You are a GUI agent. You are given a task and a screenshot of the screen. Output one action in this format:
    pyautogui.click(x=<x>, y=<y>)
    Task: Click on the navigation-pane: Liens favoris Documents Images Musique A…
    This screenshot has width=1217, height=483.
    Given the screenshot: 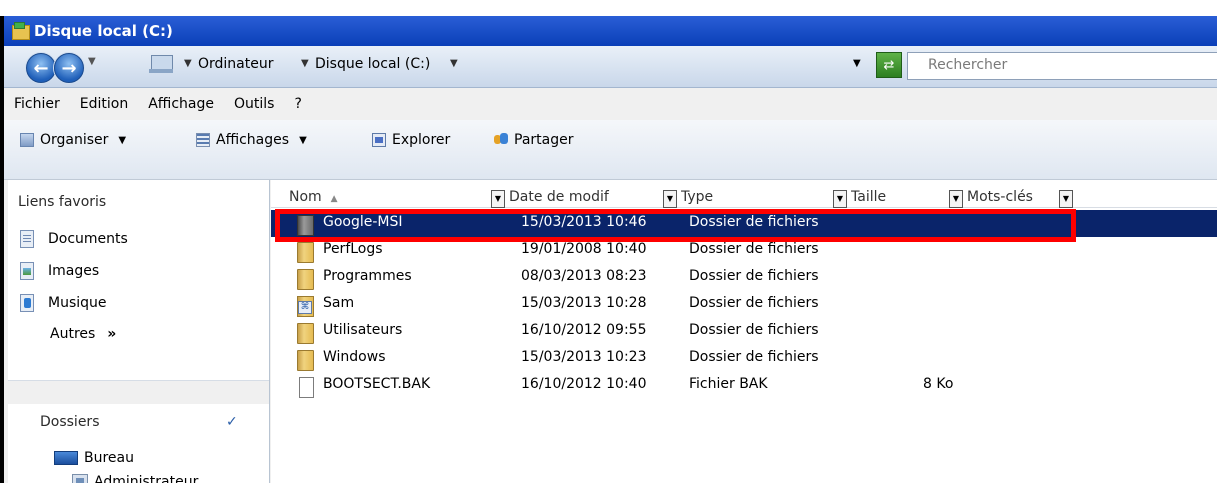 What is the action you would take?
    pyautogui.click(x=139, y=331)
    